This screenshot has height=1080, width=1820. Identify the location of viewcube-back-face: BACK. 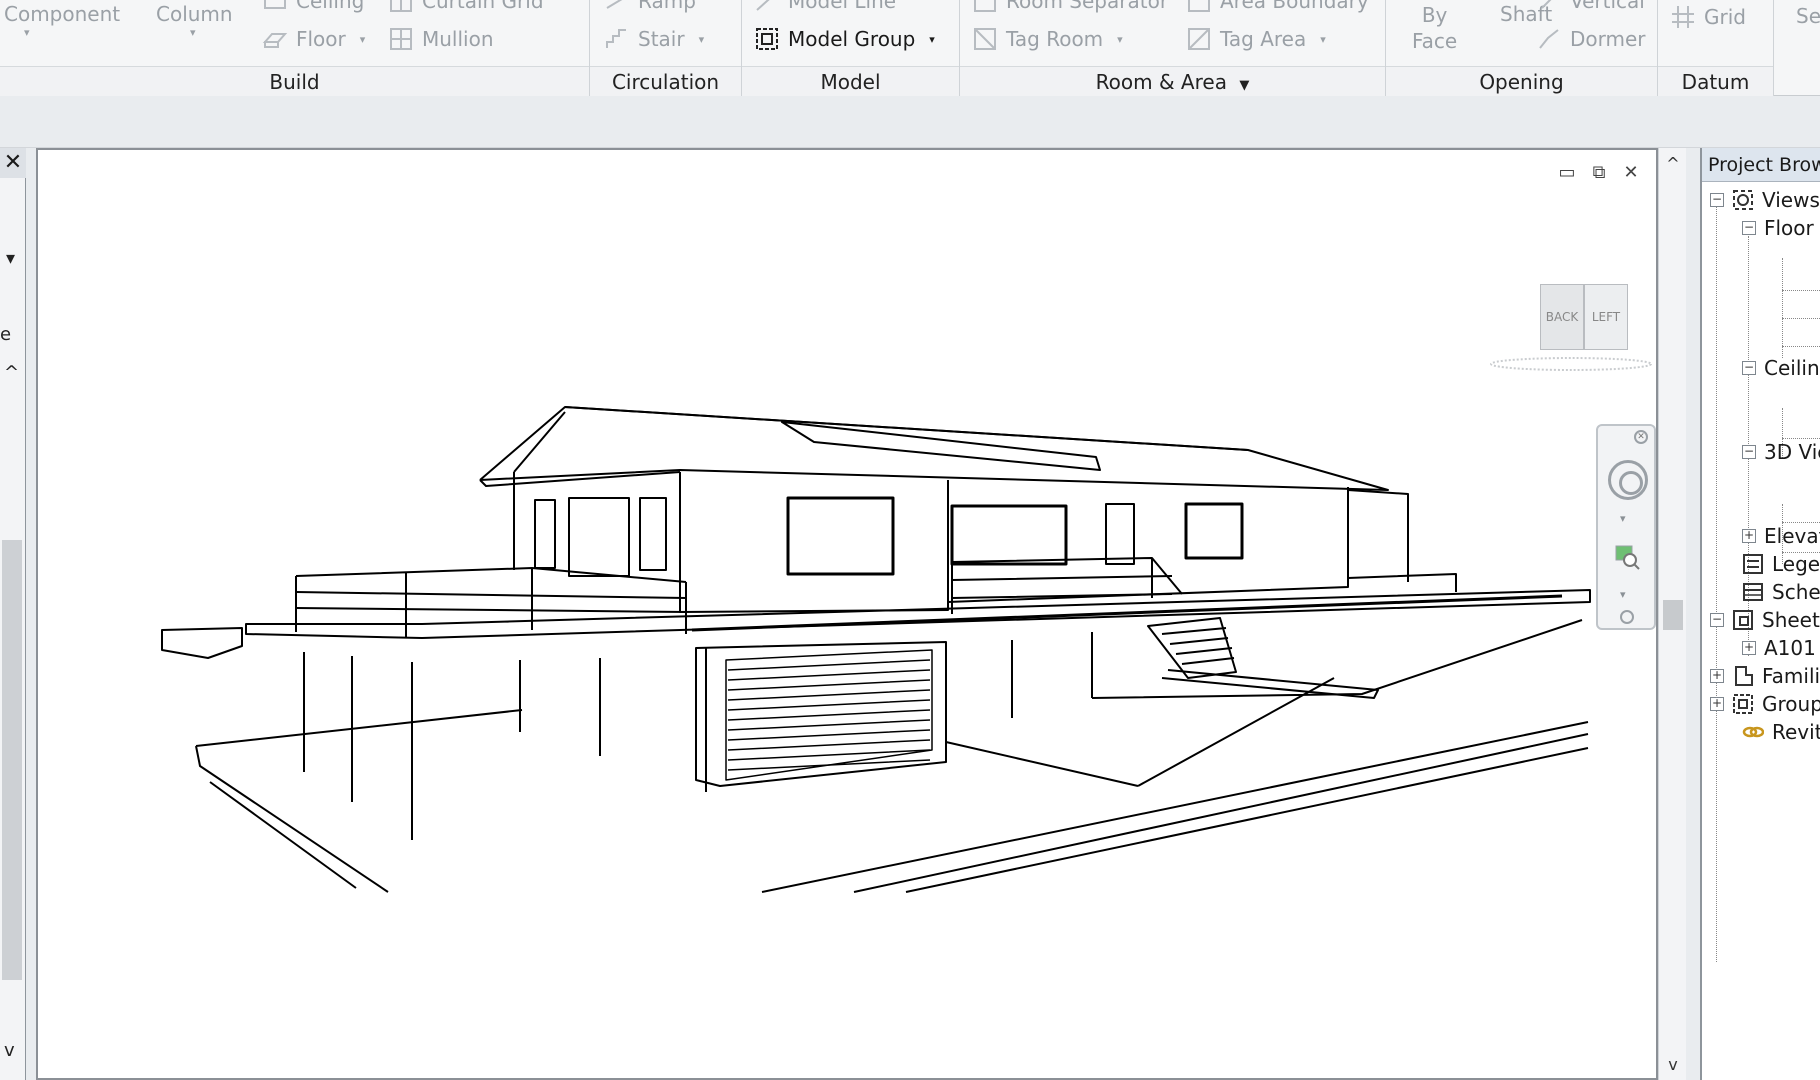
(1562, 317).